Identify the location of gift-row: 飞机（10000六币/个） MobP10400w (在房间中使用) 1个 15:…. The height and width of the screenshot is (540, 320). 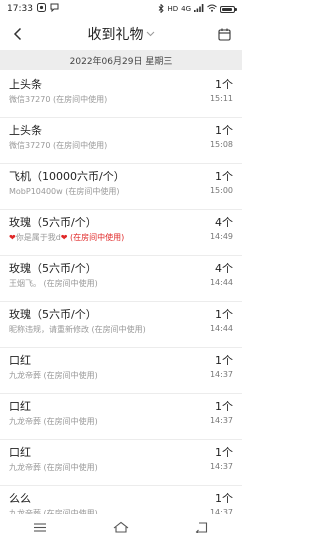
(121, 187).